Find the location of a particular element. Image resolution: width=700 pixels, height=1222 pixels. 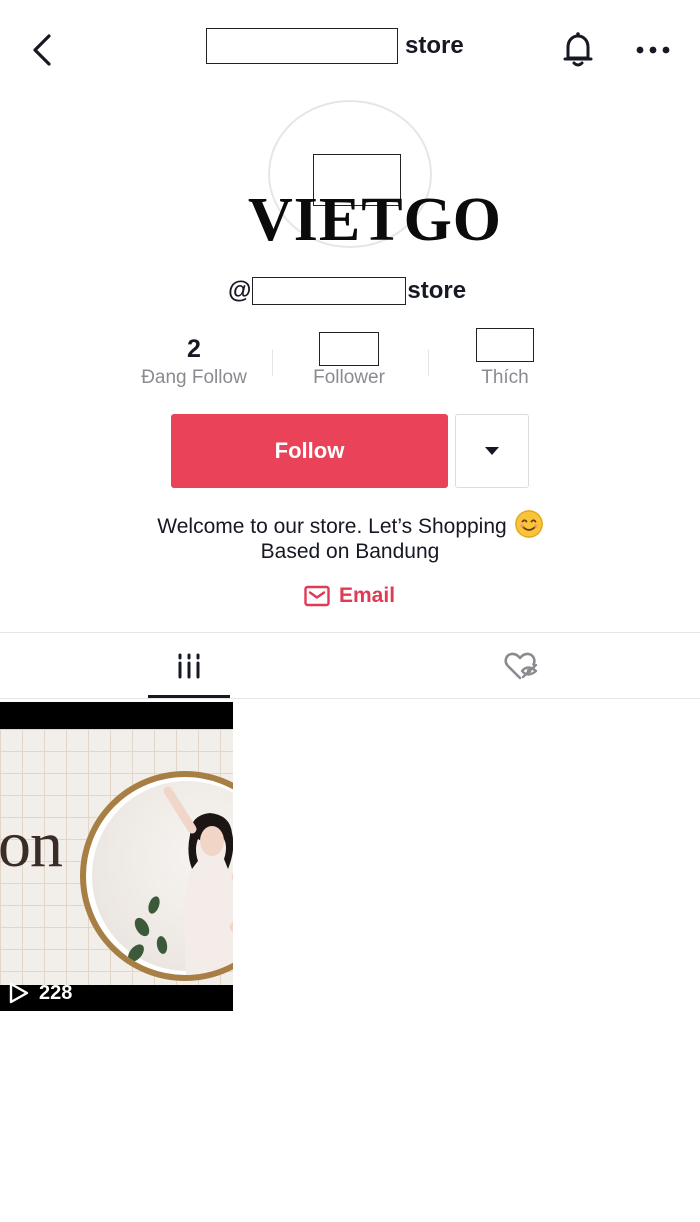

email-link: Email is located at coordinates (349, 596).